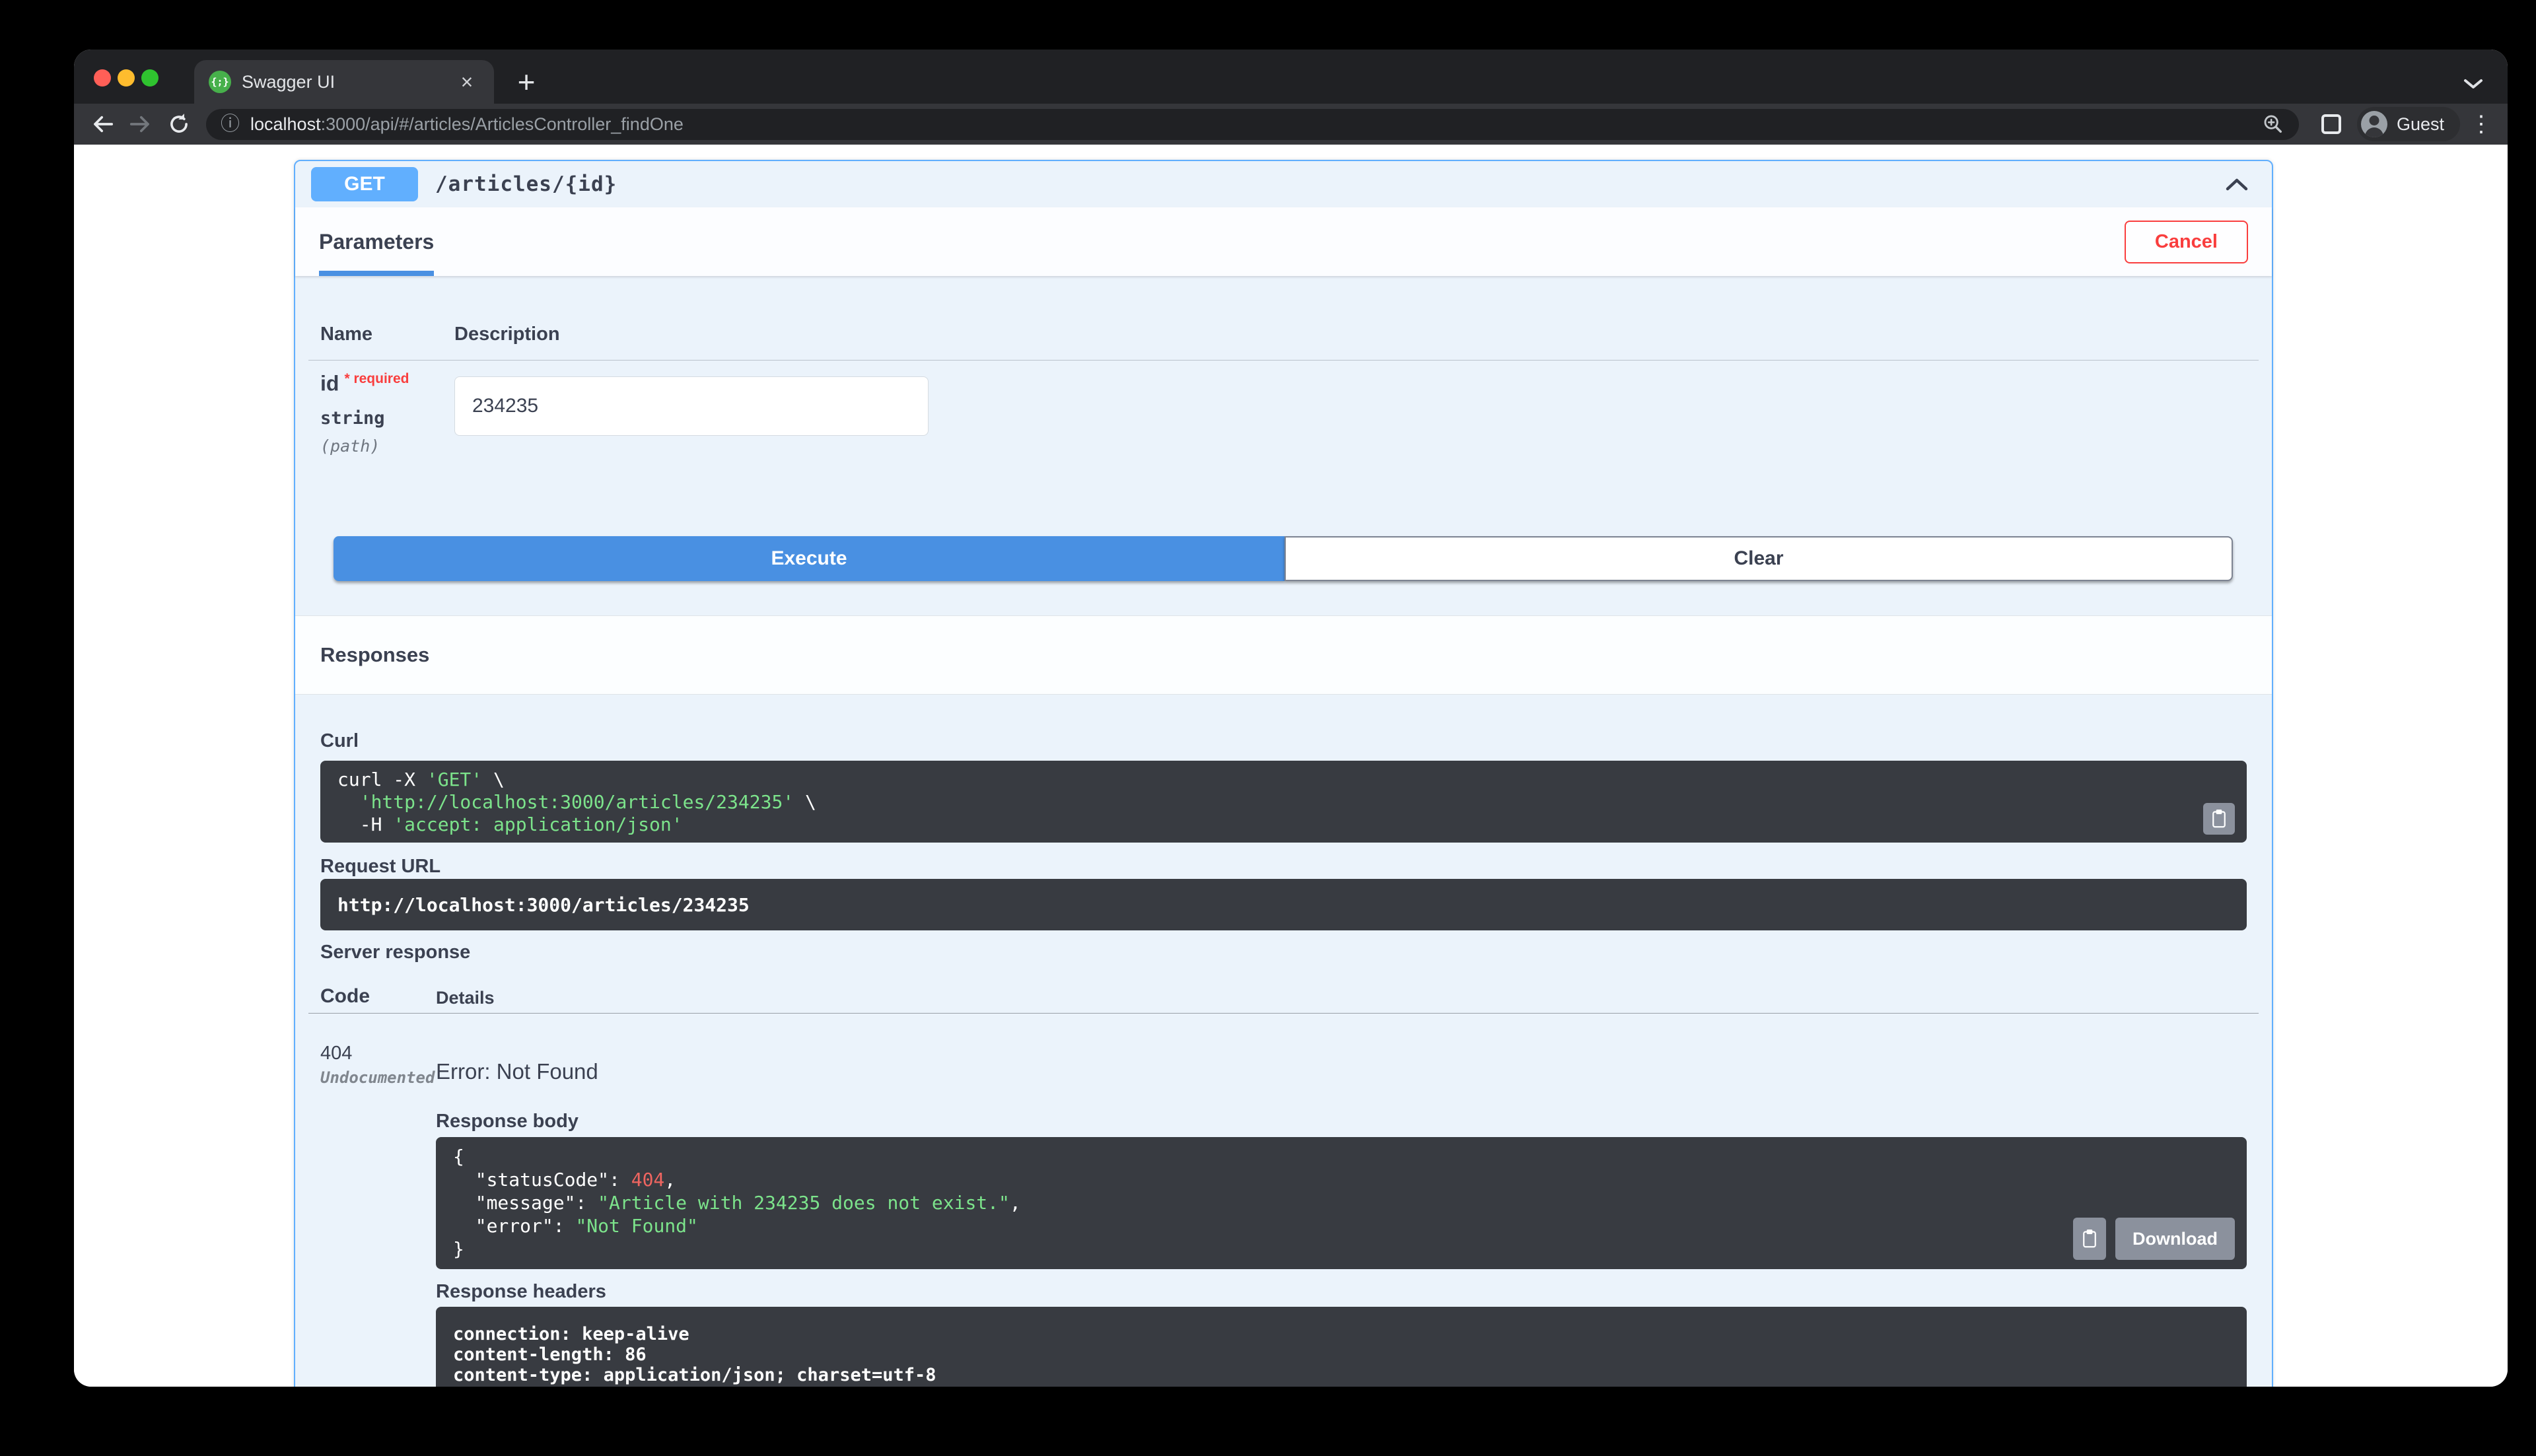  What do you see at coordinates (364, 184) in the screenshot?
I see `http-method-badge: GET` at bounding box center [364, 184].